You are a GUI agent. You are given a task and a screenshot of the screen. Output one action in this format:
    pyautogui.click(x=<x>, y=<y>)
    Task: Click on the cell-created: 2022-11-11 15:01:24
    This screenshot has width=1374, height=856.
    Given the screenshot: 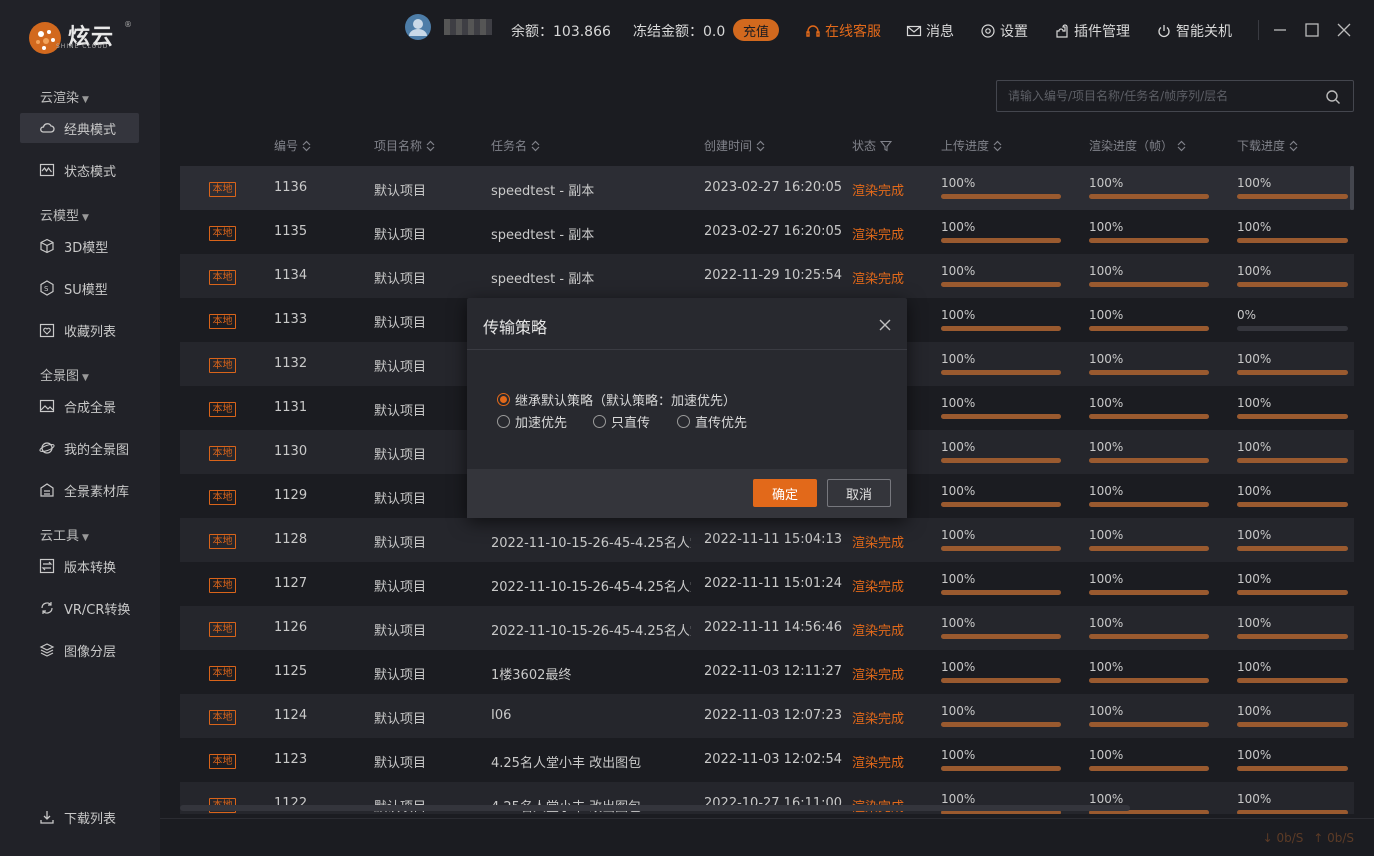 What is the action you would take?
    pyautogui.click(x=773, y=583)
    